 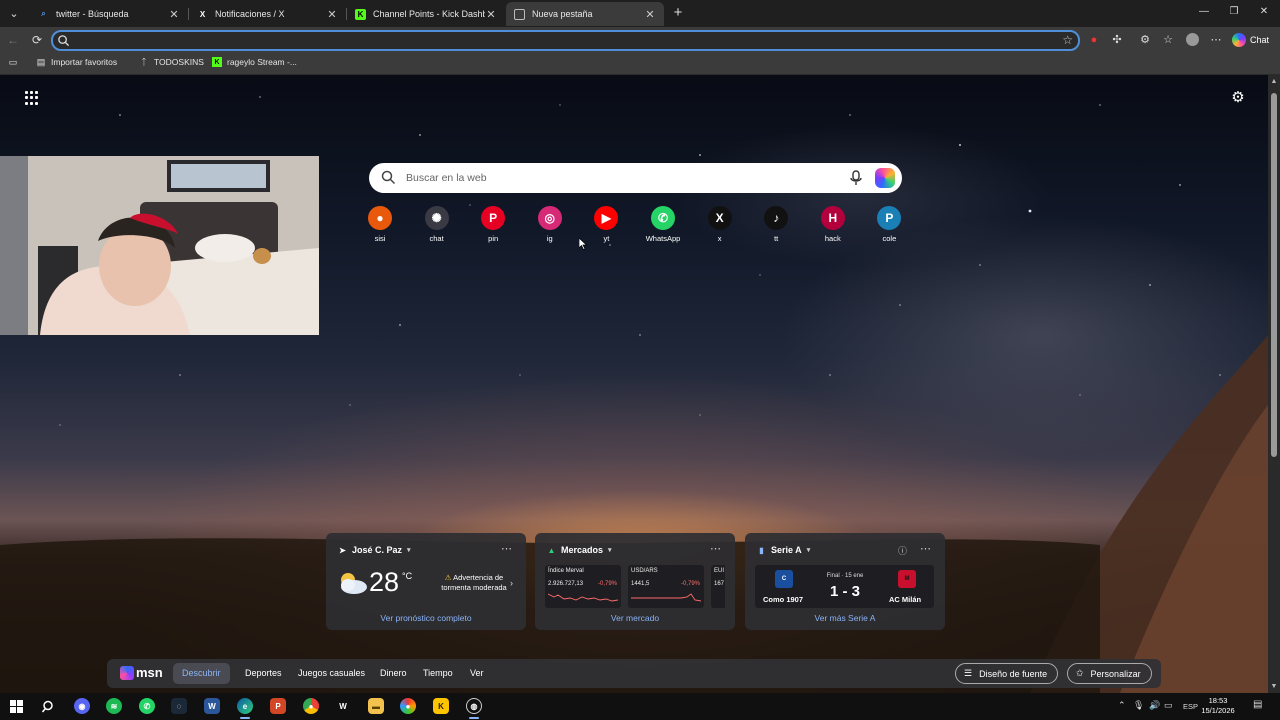 I want to click on search-icon, so click(x=48, y=706).